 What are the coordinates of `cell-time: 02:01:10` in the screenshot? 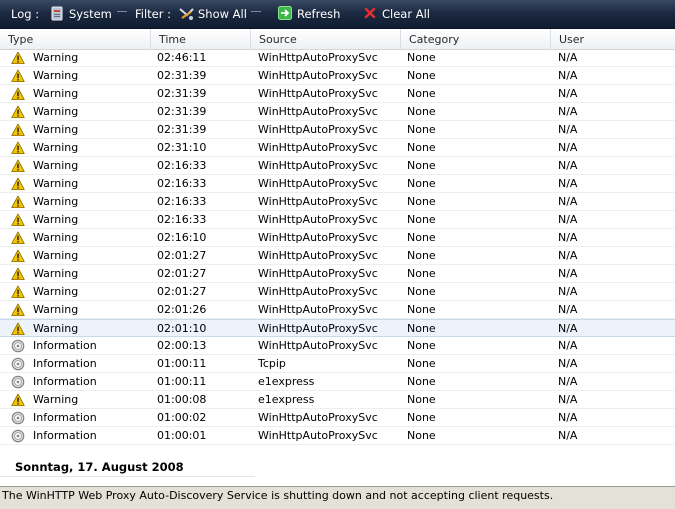 It's located at (182, 328).